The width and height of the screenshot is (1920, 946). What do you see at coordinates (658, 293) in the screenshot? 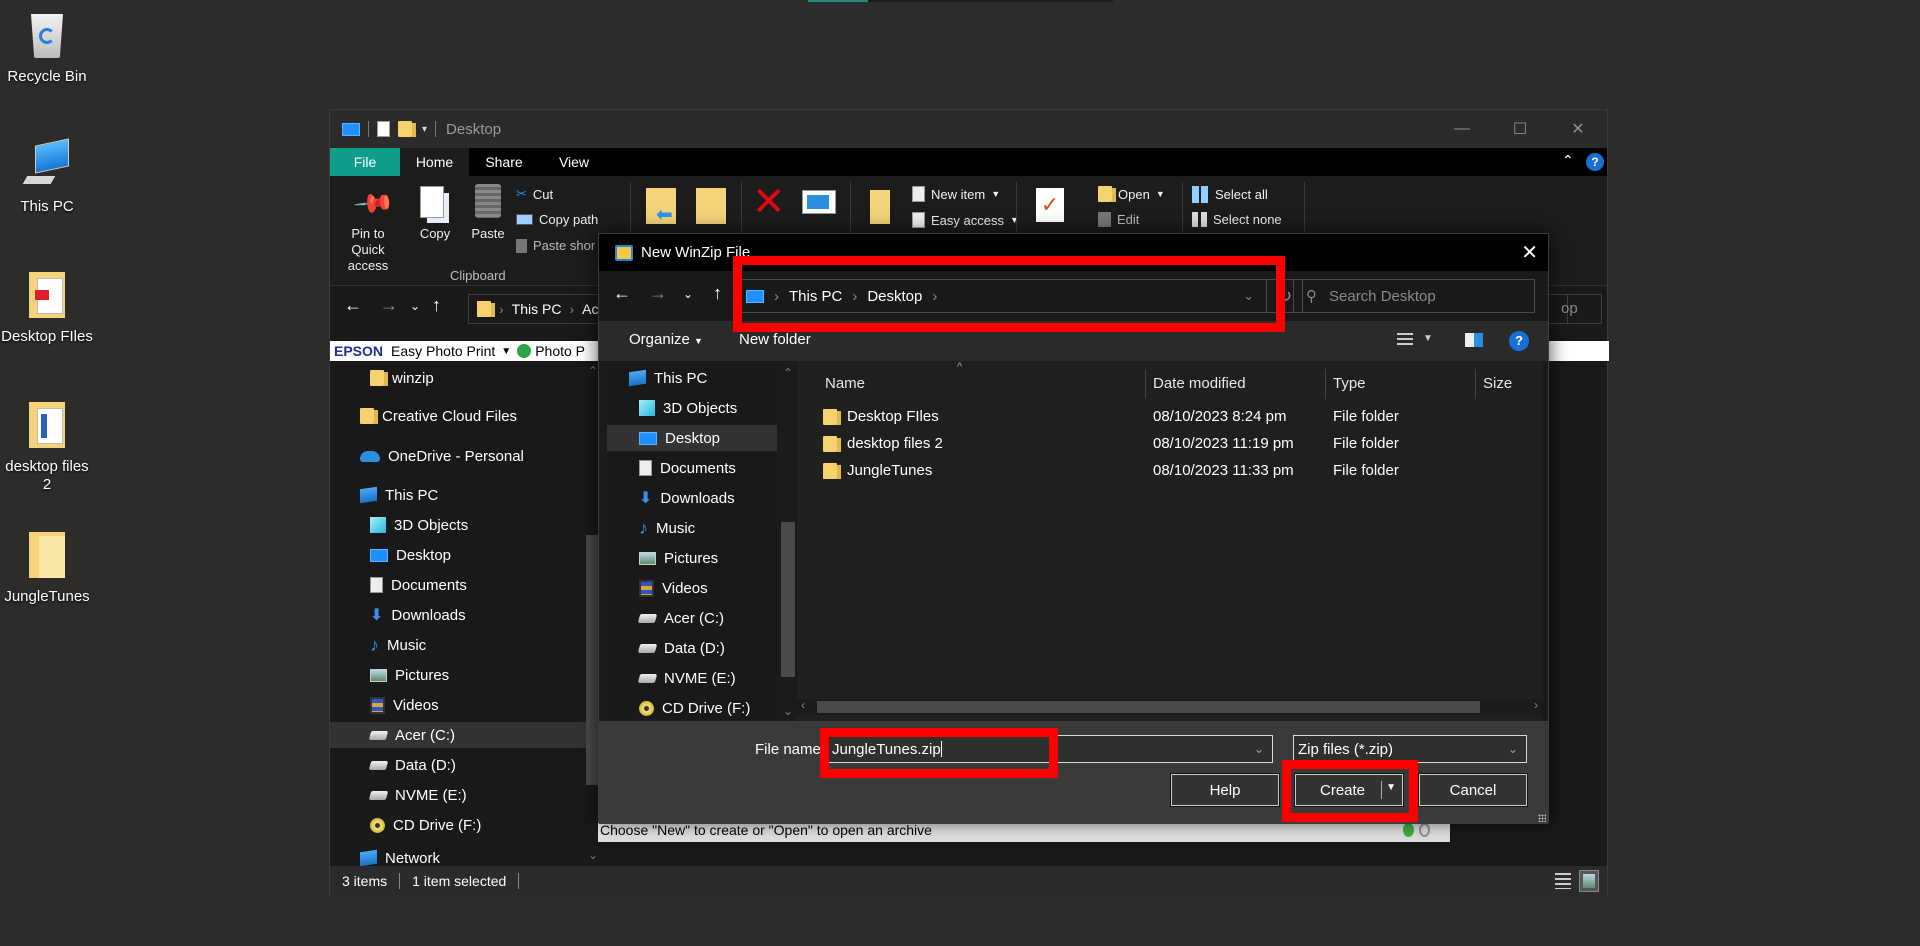
I see `dialog-forward-button: →` at bounding box center [658, 293].